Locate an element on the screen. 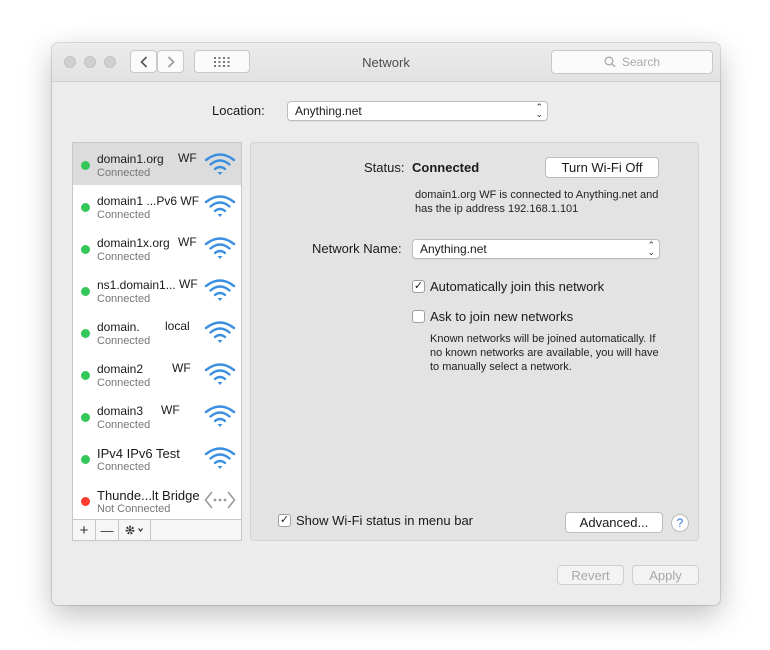 The width and height of the screenshot is (770, 650). service-item: domain1x.org WF Connected is located at coordinates (157, 248).